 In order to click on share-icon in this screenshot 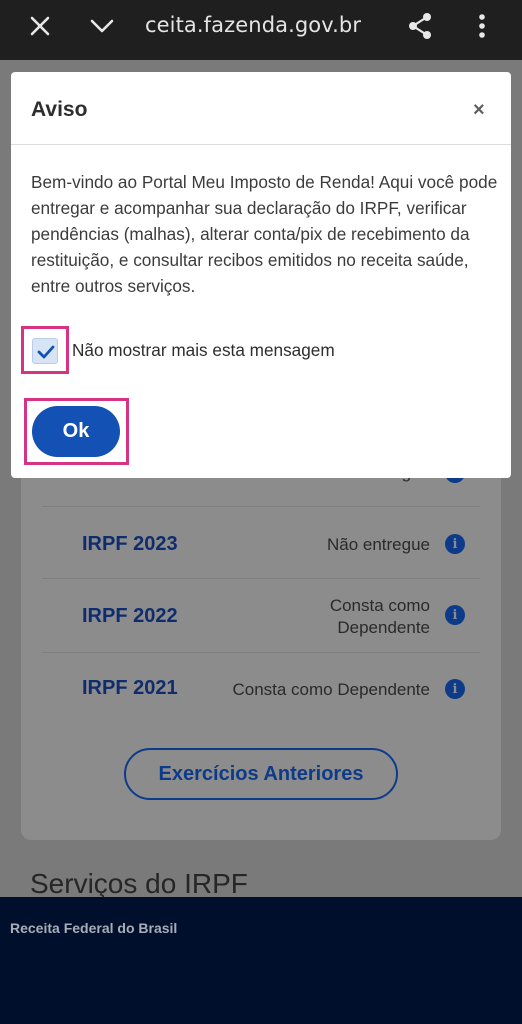, I will do `click(420, 26)`.